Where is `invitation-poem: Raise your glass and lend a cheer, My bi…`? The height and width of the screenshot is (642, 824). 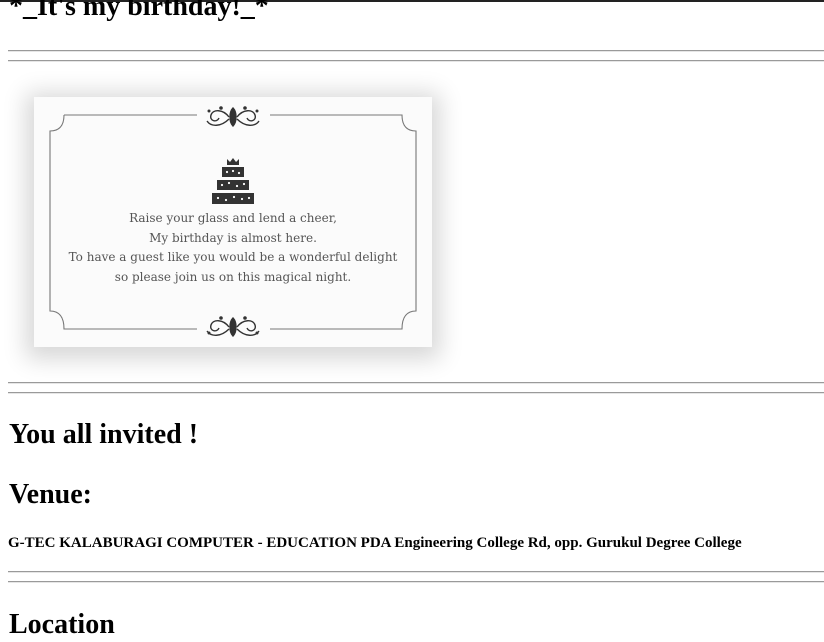
invitation-poem: Raise your glass and lend a cheer, My bi… is located at coordinates (233, 248).